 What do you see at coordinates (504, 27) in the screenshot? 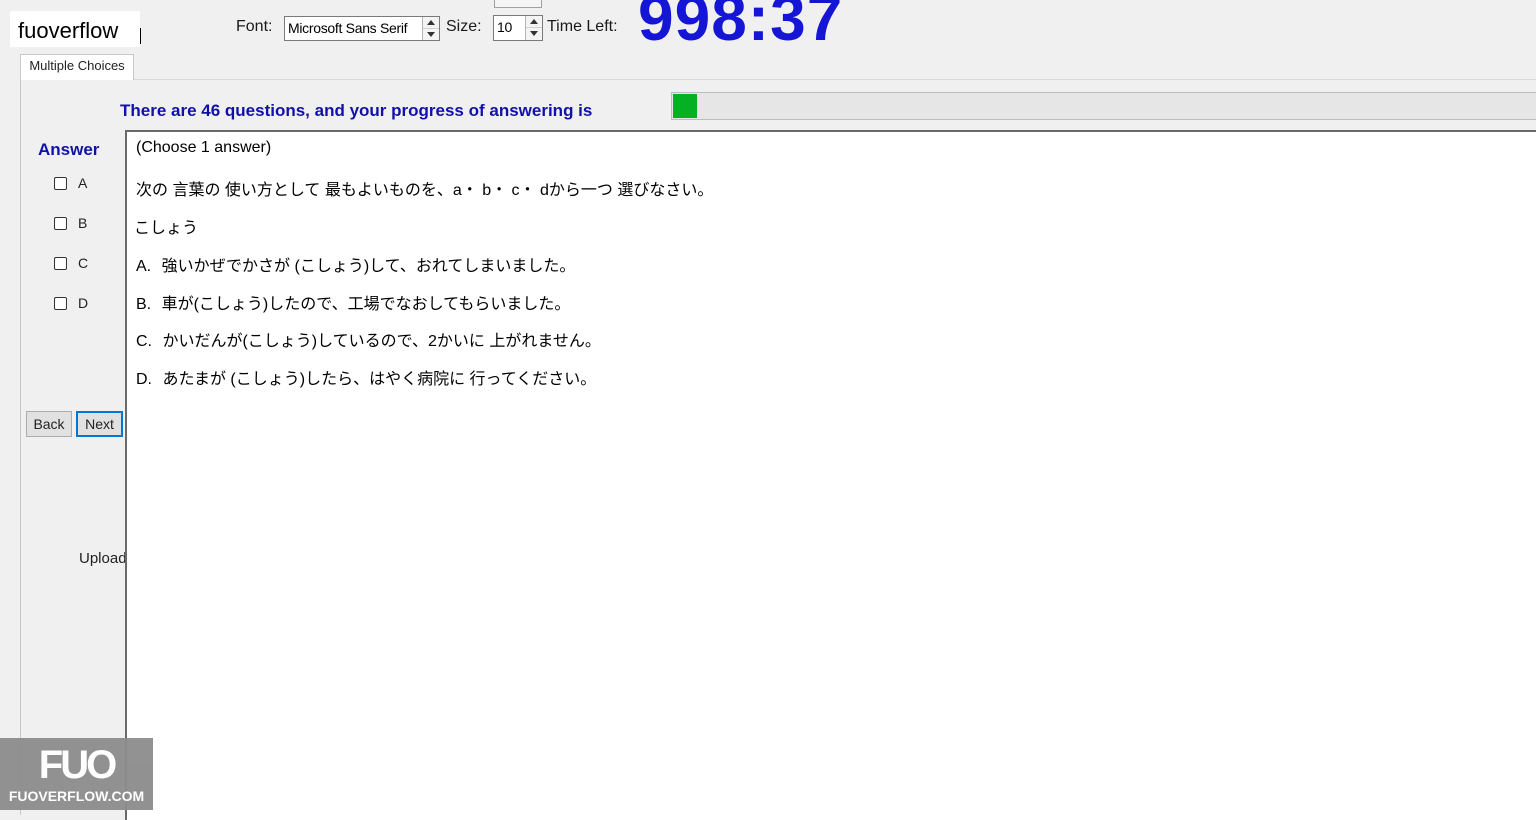
I see `size-value: 10` at bounding box center [504, 27].